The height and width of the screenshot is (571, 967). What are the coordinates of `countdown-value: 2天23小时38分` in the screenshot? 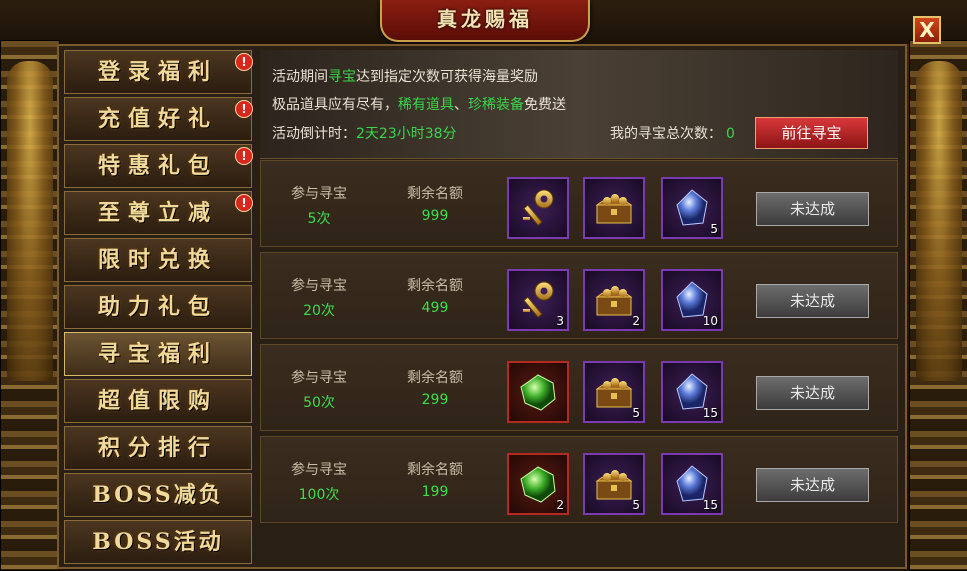 It's located at (406, 134).